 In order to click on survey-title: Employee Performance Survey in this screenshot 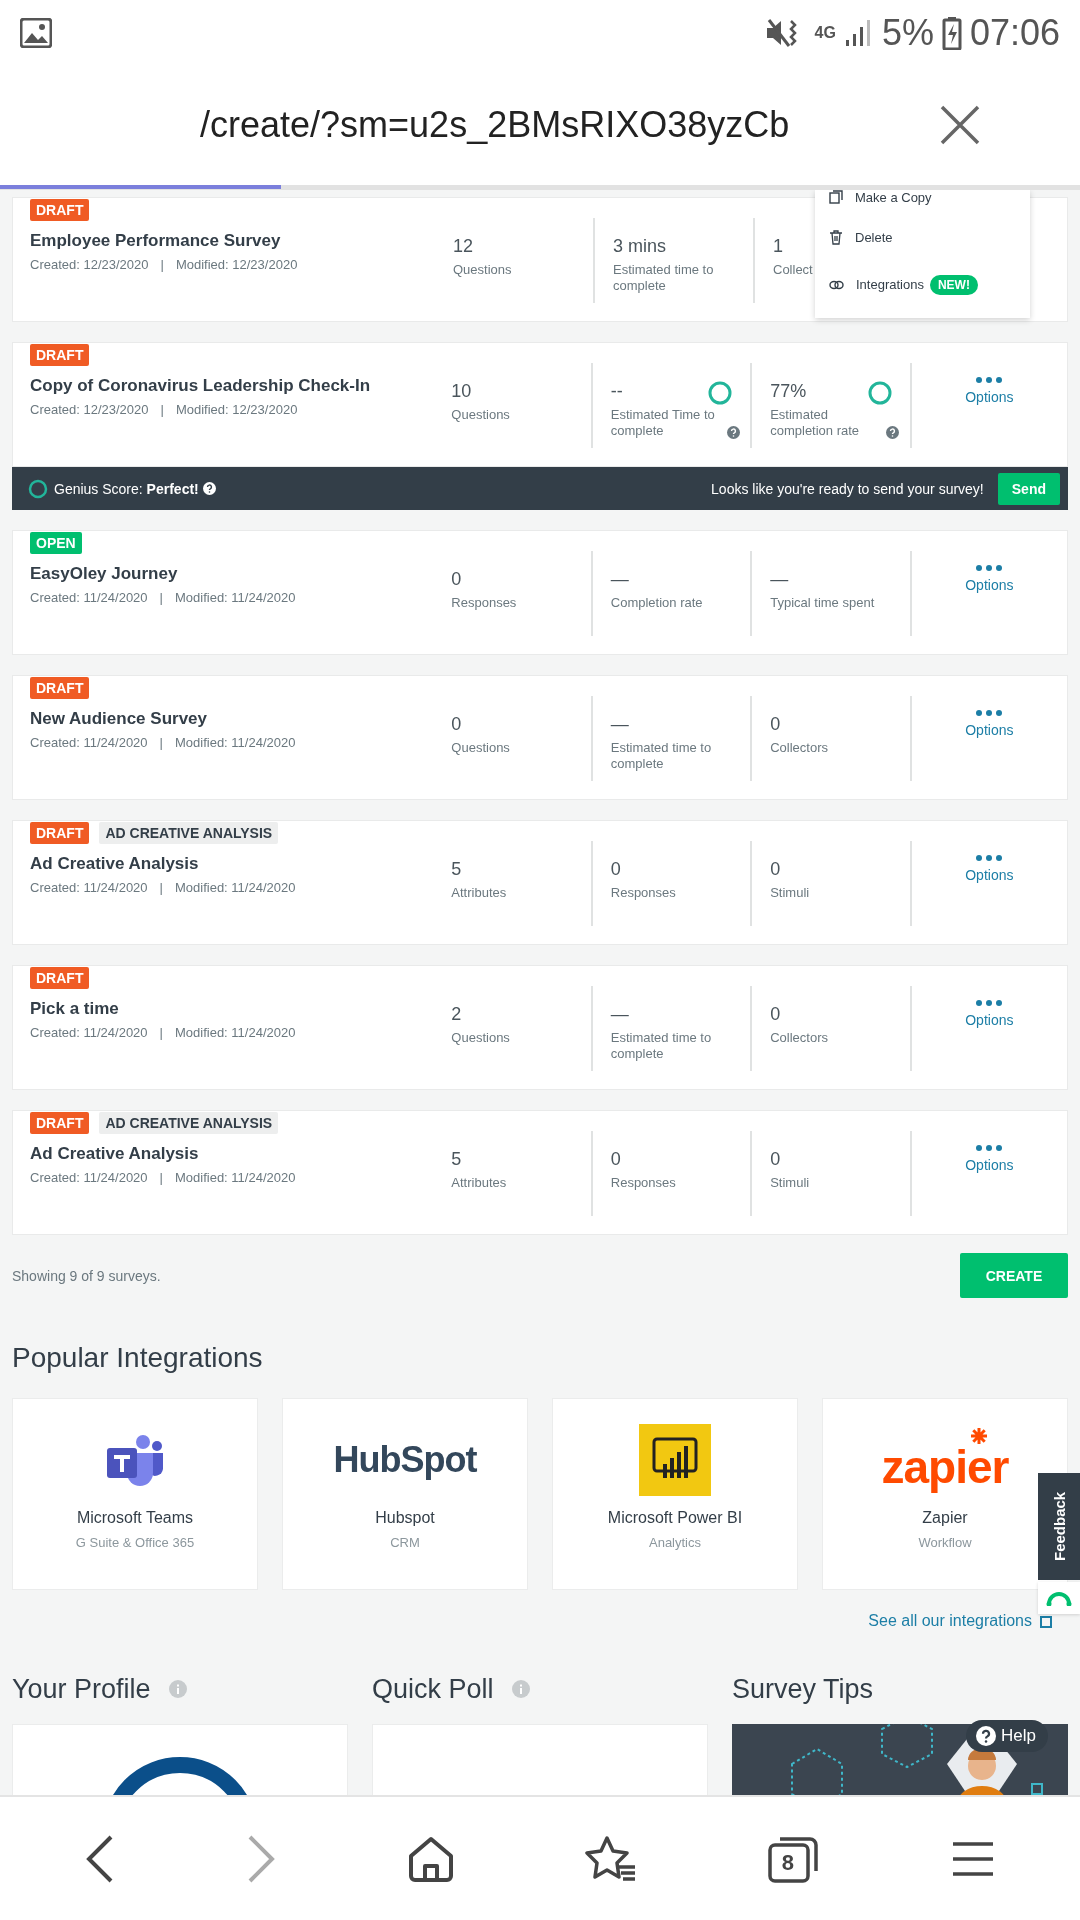, I will do `click(236, 241)`.